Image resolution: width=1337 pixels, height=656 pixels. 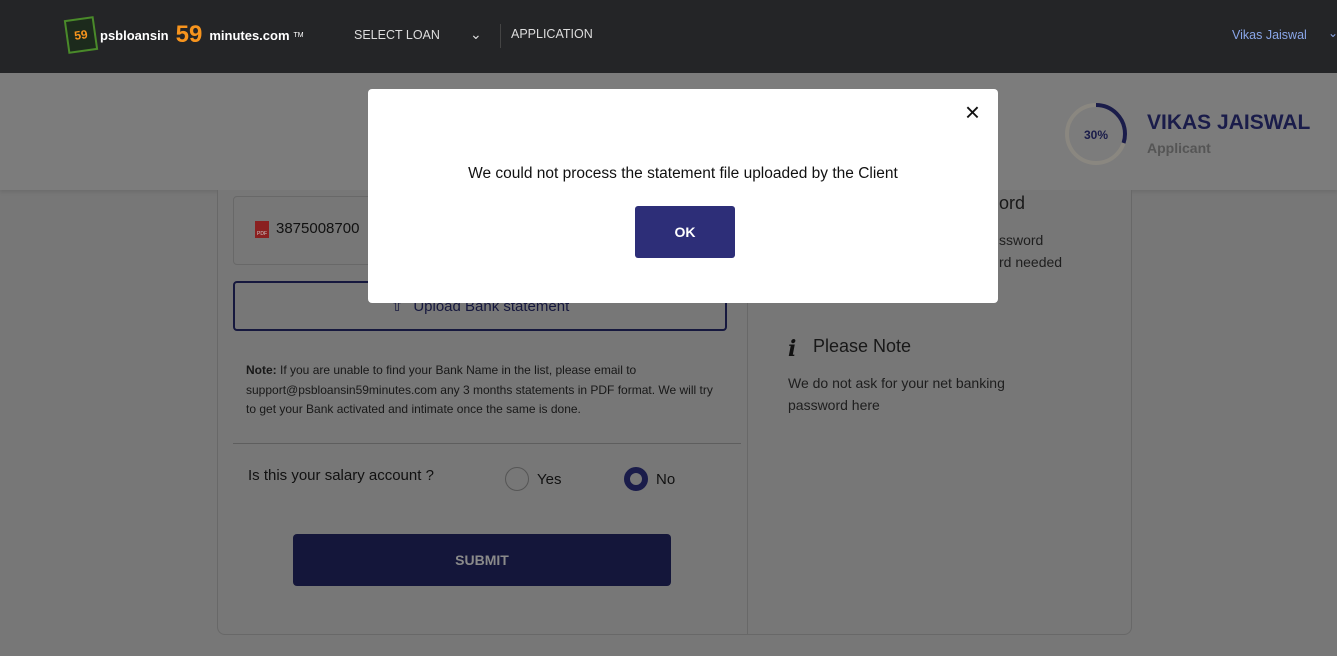 I want to click on user-menu: Vikas Jaiswal, so click(x=1269, y=35).